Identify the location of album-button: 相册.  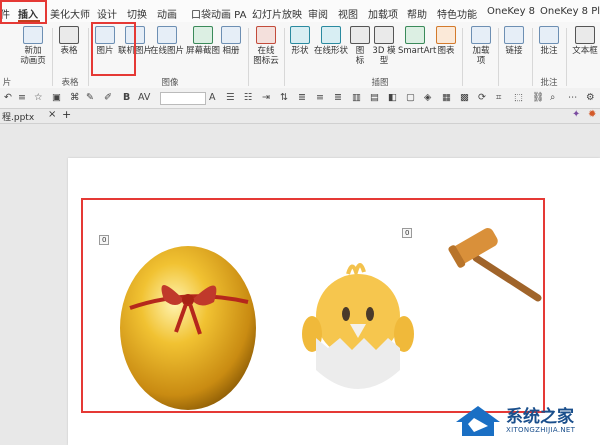
(231, 41).